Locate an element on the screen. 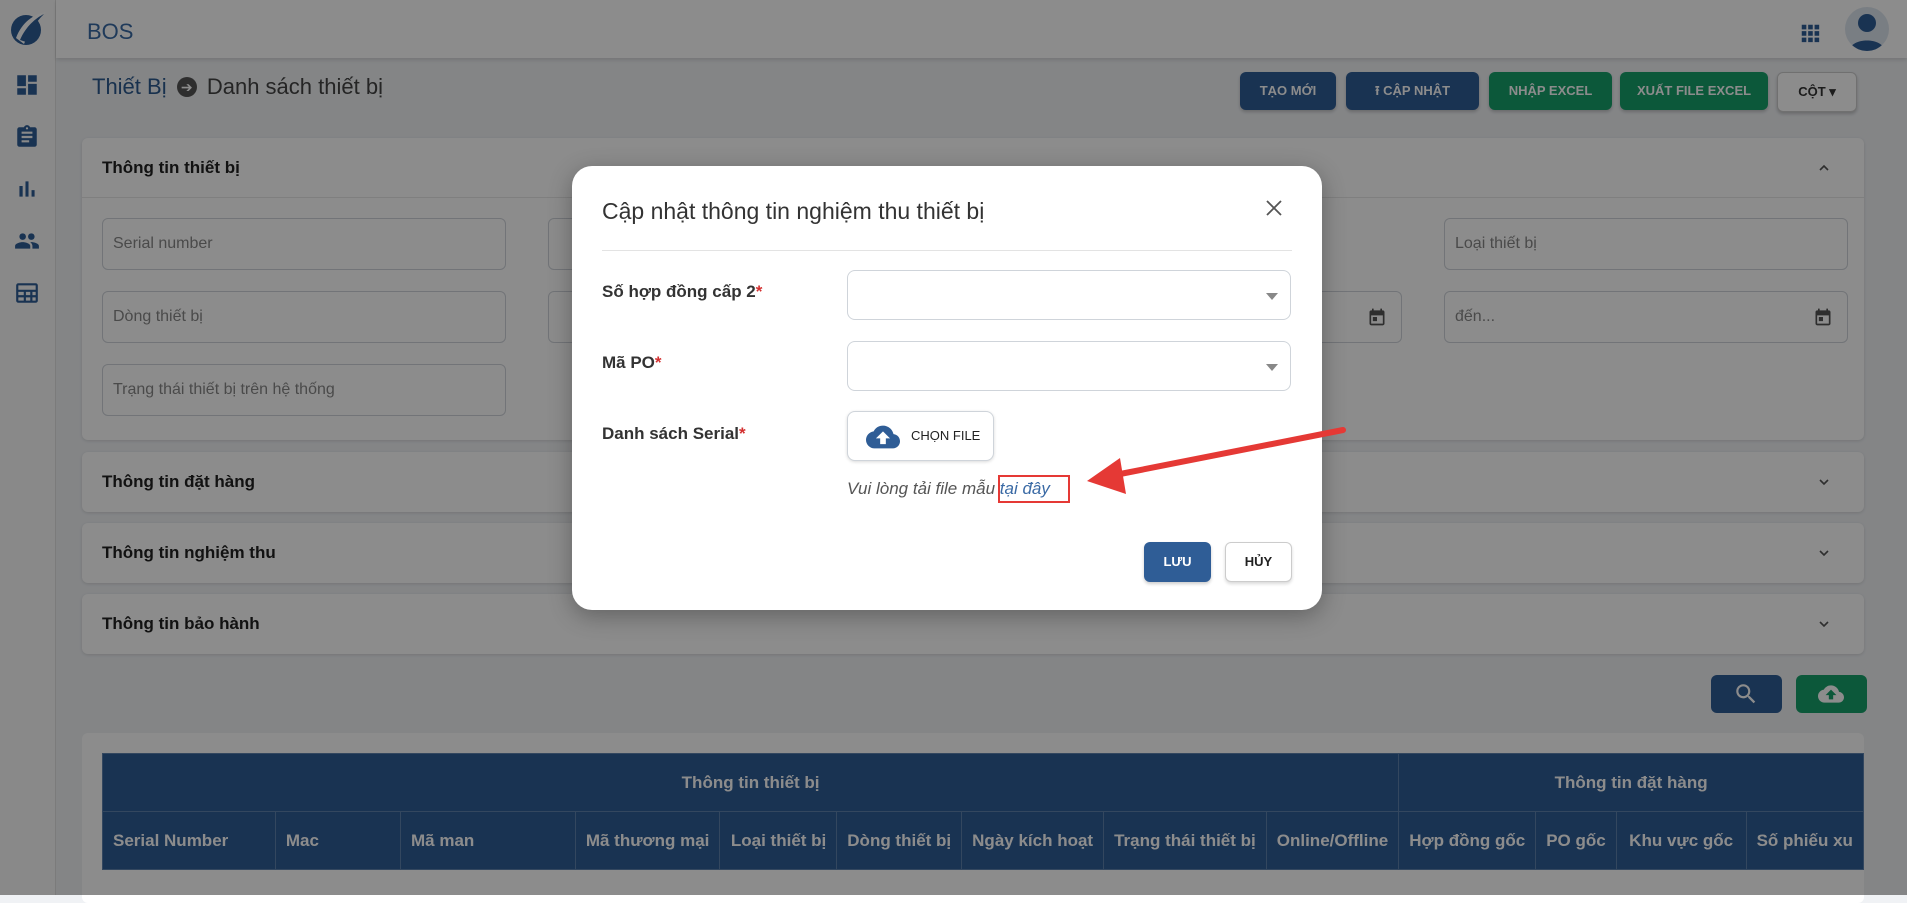 Image resolution: width=1907 pixels, height=903 pixels. save-button: LƯU is located at coordinates (1177, 562).